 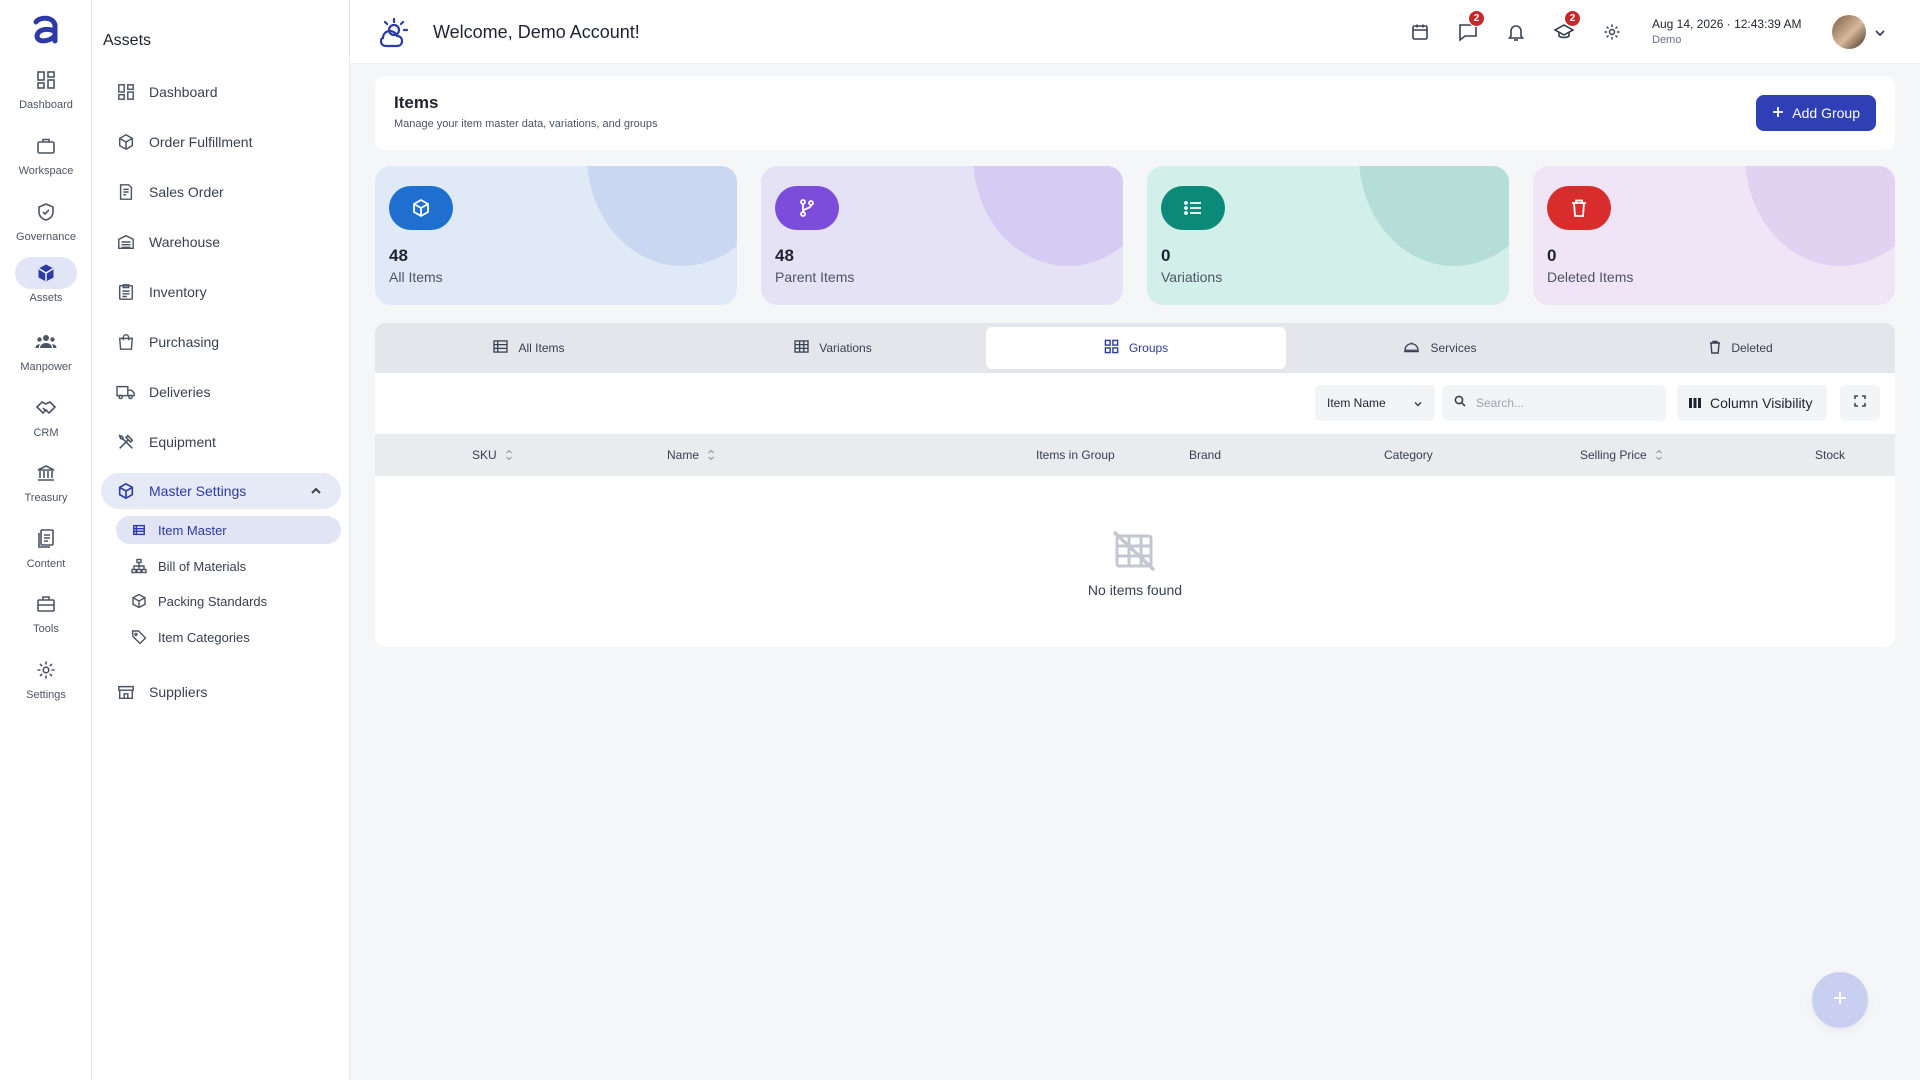 What do you see at coordinates (1741, 348) in the screenshot?
I see `tab-deleted: Deleted` at bounding box center [1741, 348].